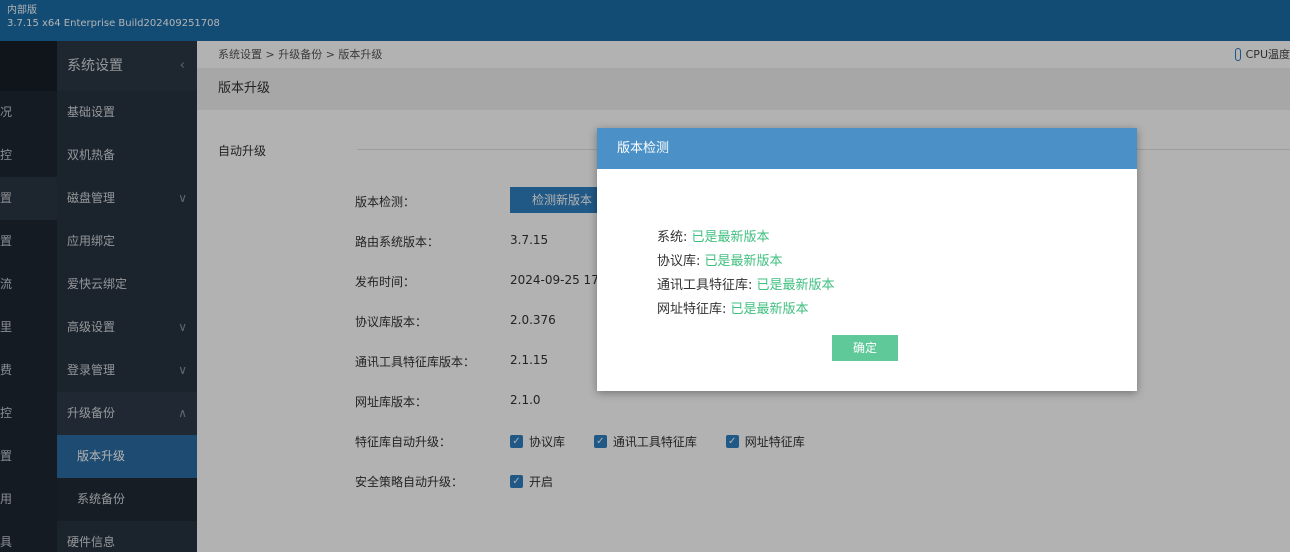 The height and width of the screenshot is (552, 1290). I want to click on status-label: 系统:, so click(672, 237).